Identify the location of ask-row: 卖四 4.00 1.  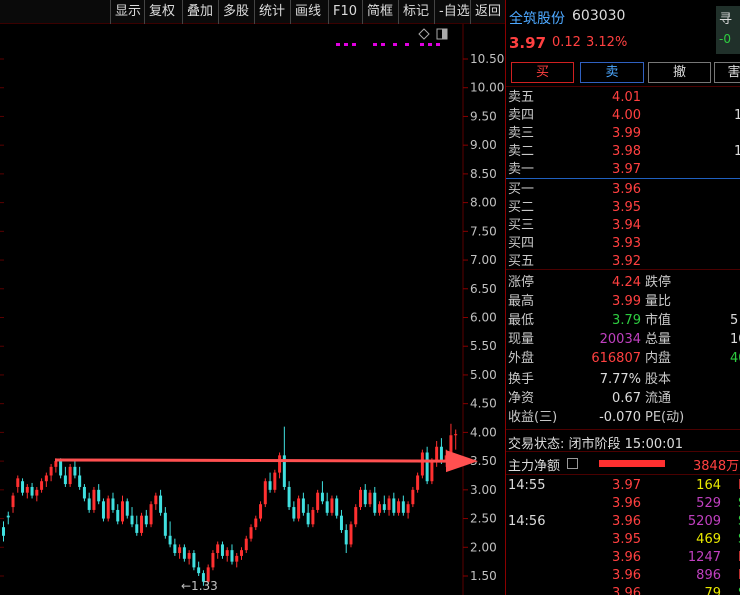
(623, 116).